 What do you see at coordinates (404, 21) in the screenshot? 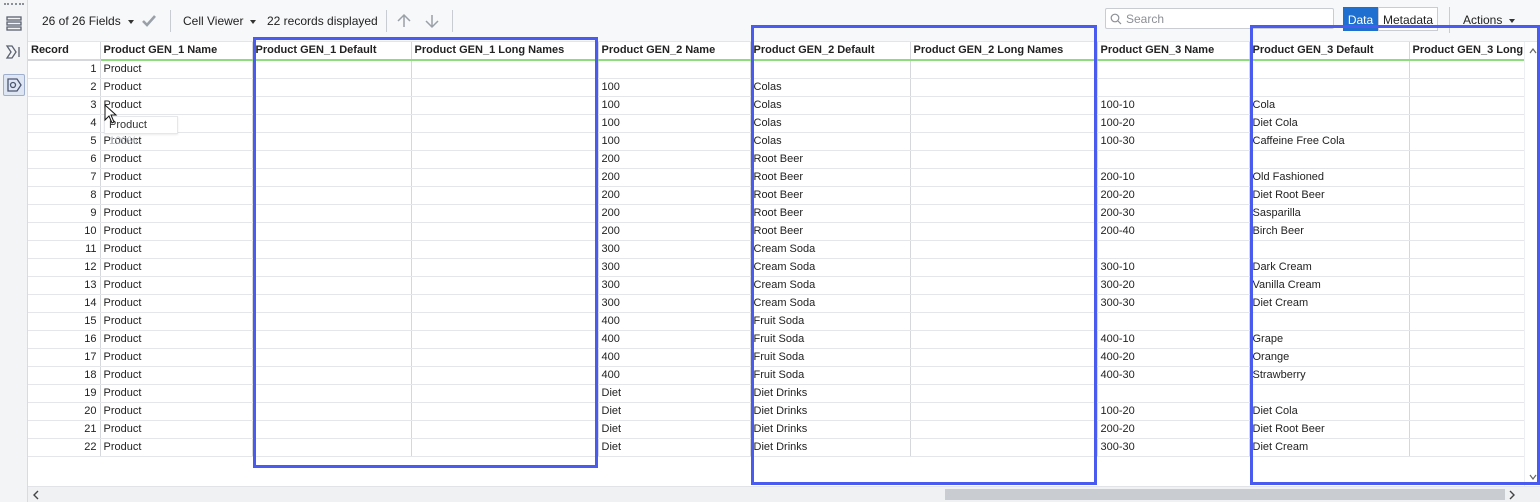
I see `arrow-up-icon` at bounding box center [404, 21].